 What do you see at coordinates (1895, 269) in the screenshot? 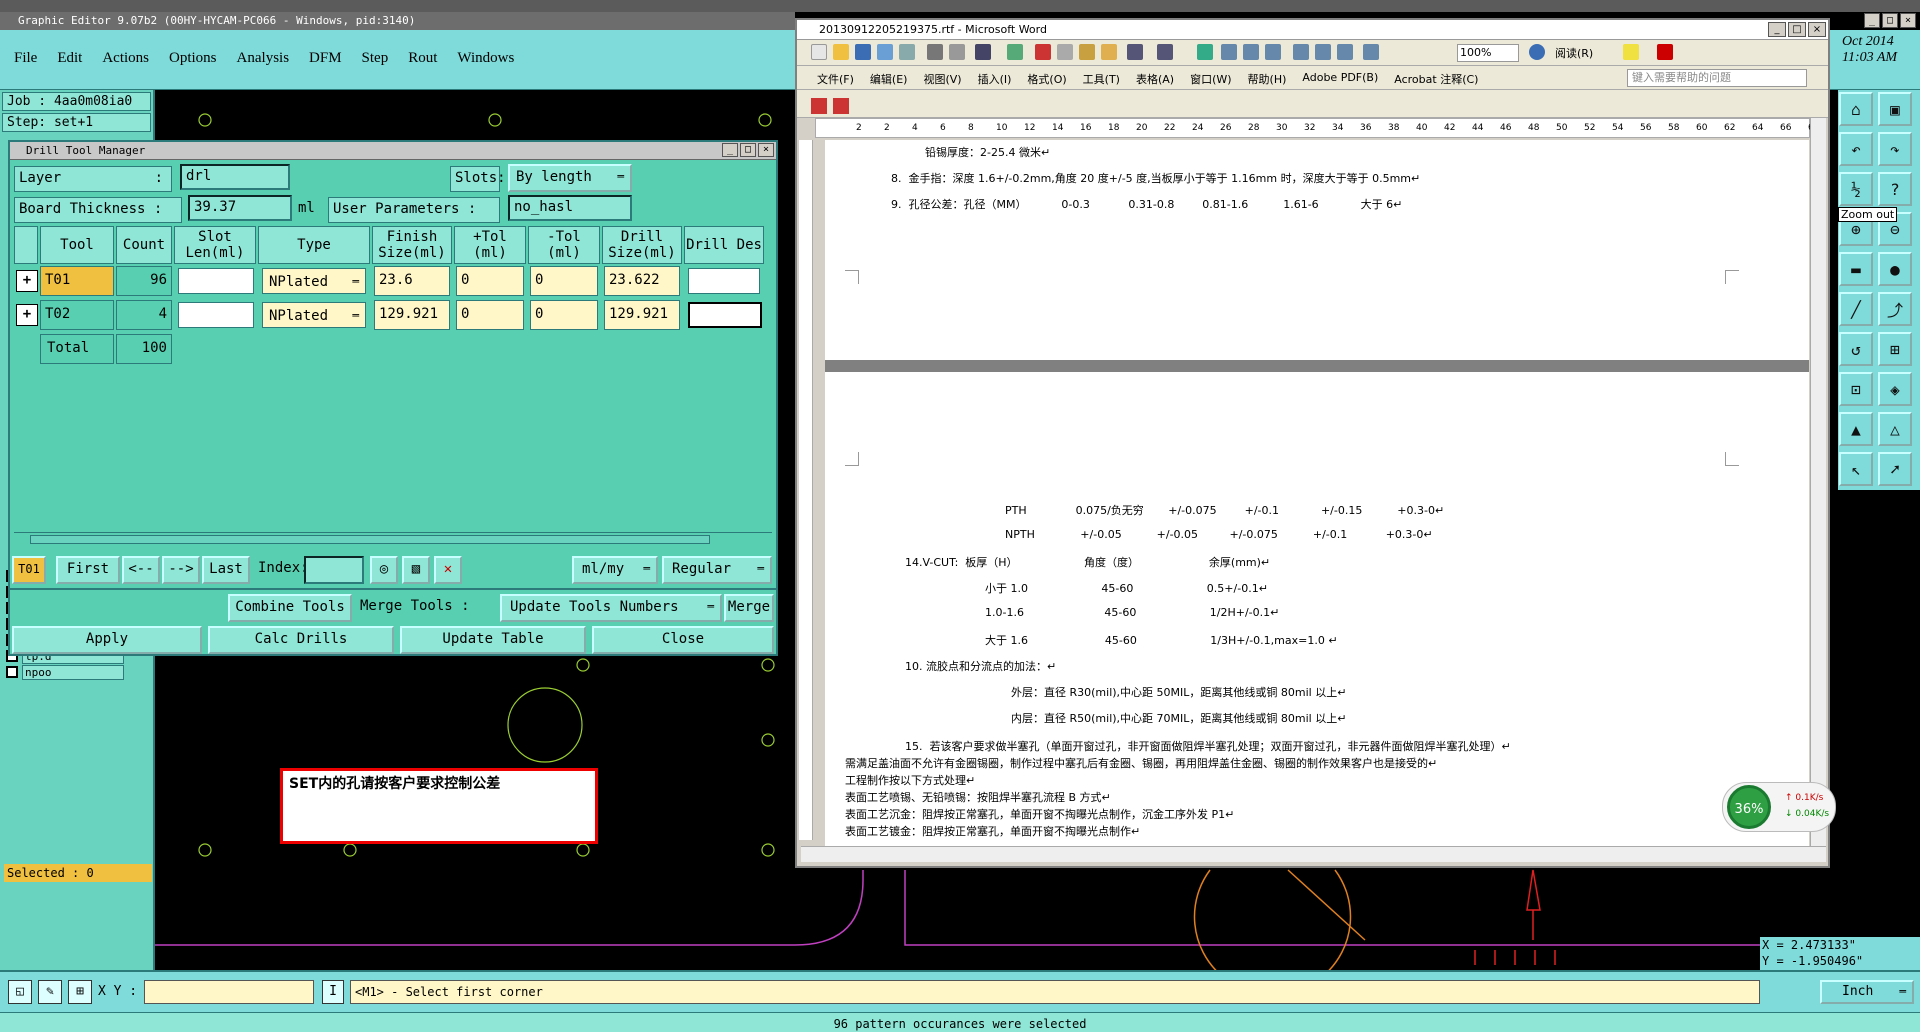
I see `pad-icon: ●` at bounding box center [1895, 269].